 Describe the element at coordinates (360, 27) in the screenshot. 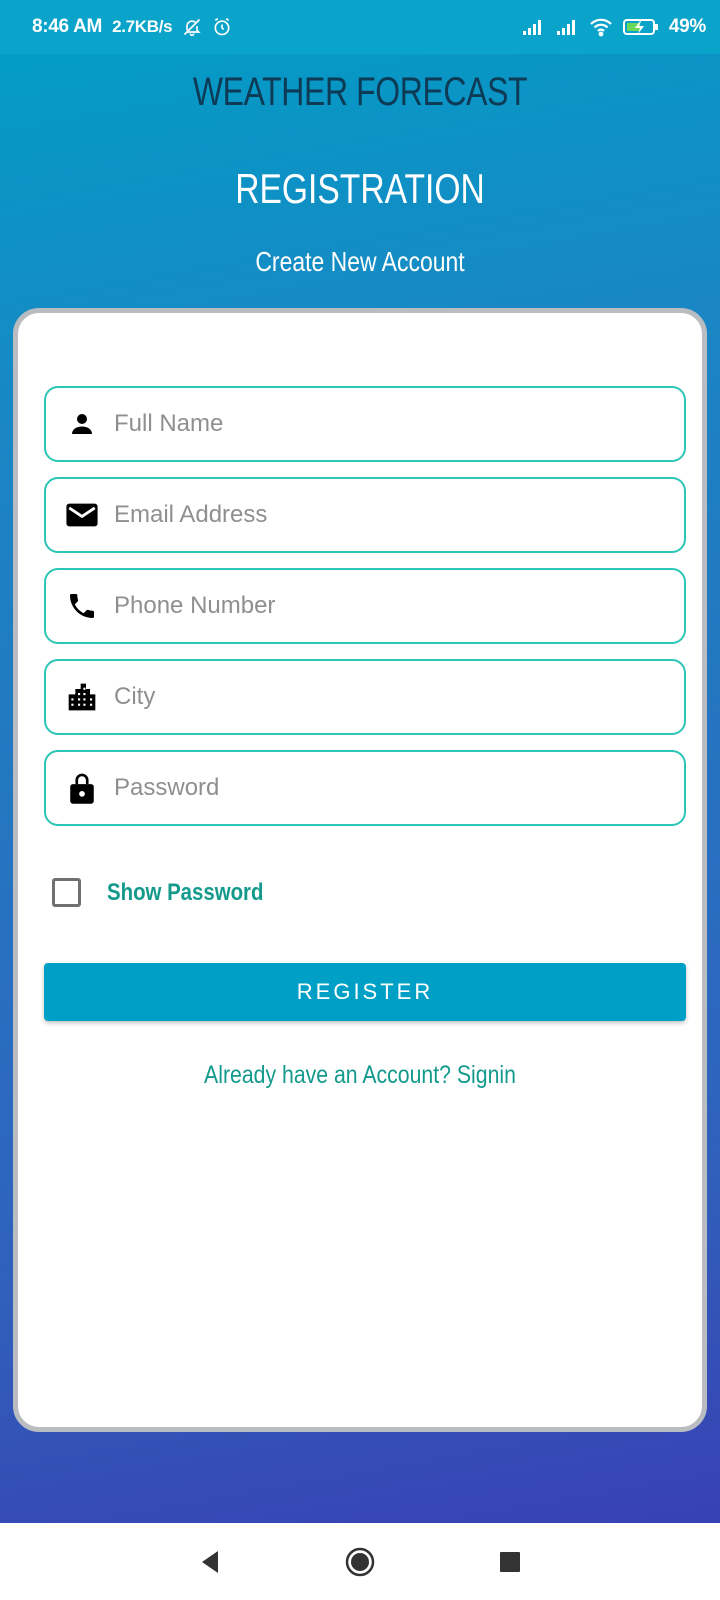

I see `status-bar: 8:46 AM 2.7KB/s 49%` at that location.